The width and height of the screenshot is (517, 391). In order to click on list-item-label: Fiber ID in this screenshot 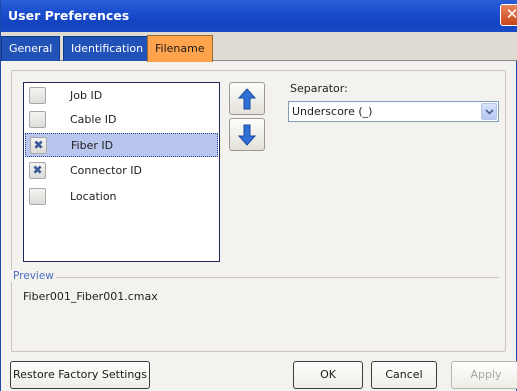, I will do `click(92, 145)`.